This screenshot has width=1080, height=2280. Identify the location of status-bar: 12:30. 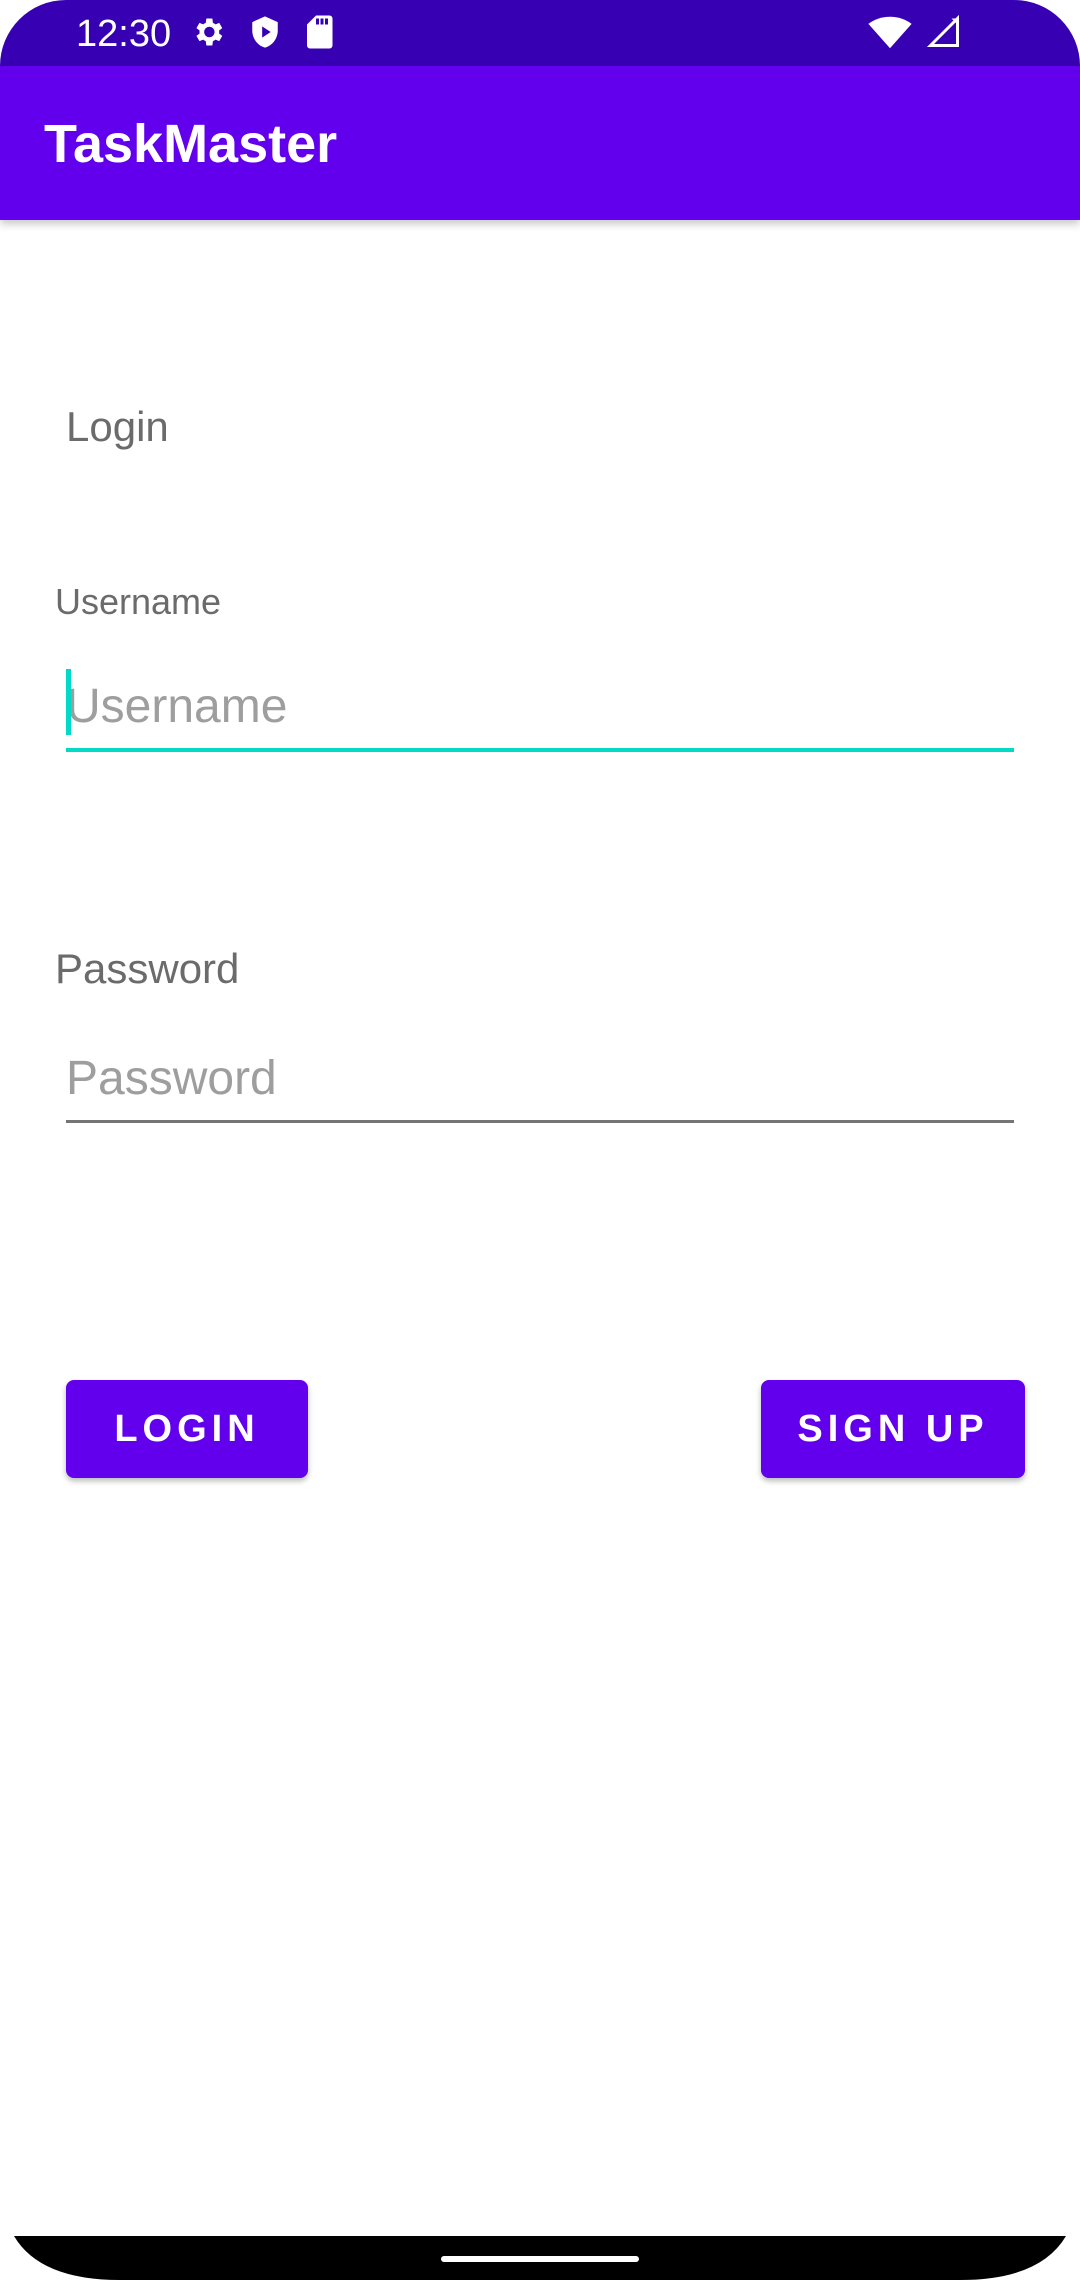
(540, 33).